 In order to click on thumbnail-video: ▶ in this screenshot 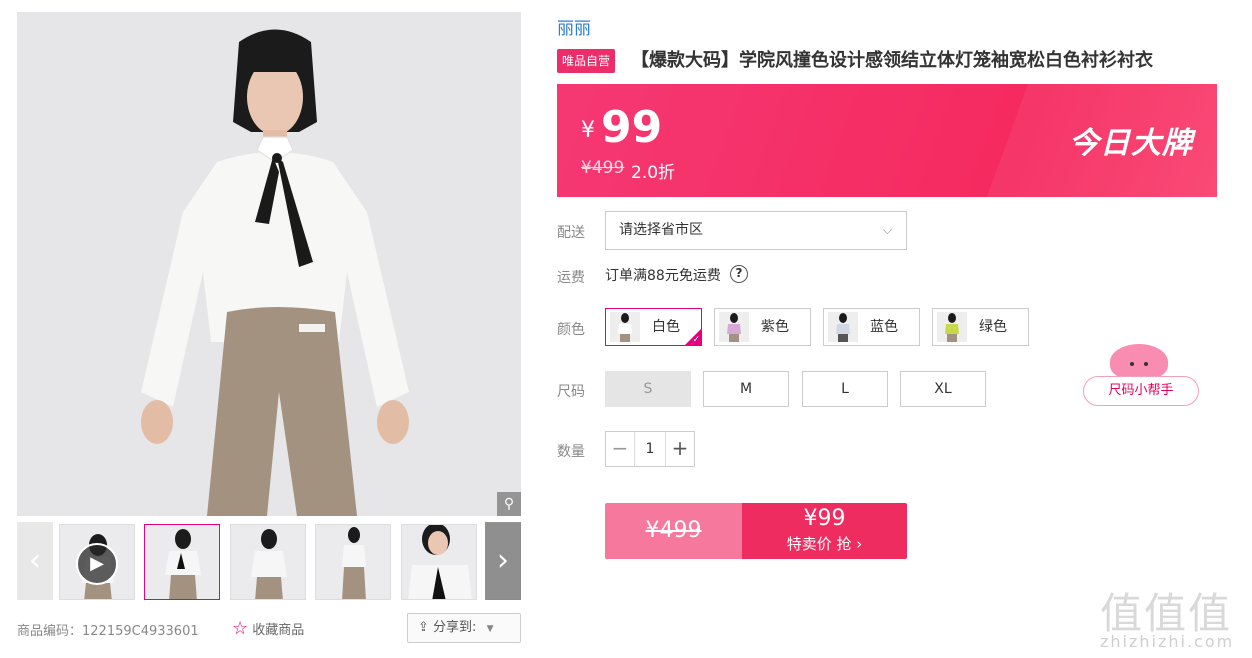, I will do `click(97, 562)`.